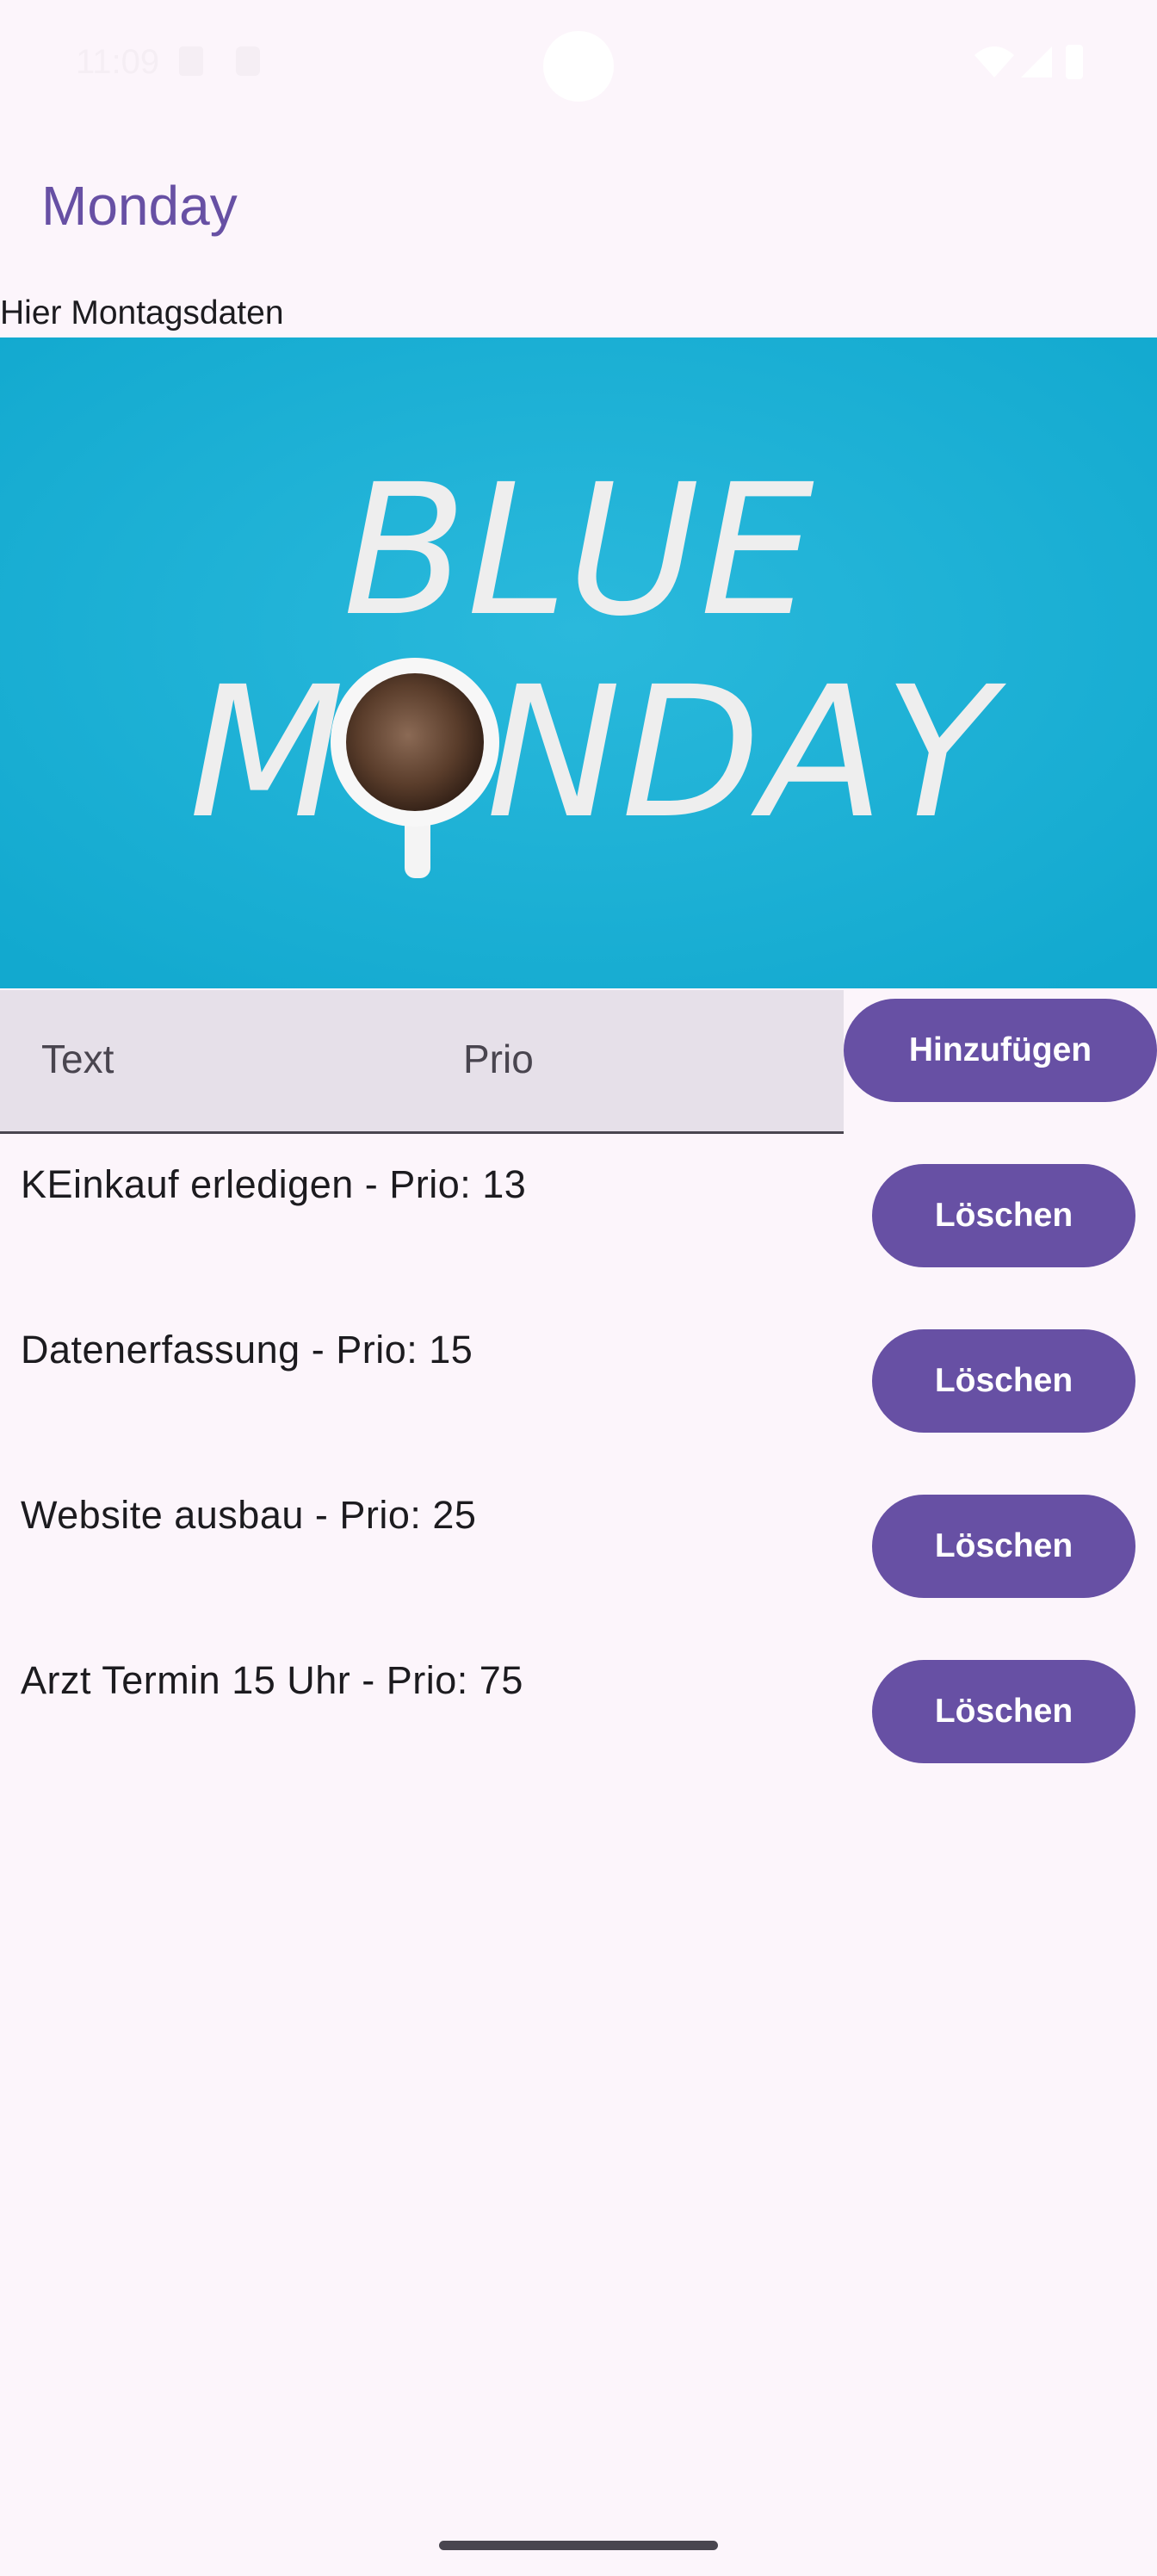 This screenshot has width=1157, height=2576. Describe the element at coordinates (579, 2546) in the screenshot. I see `home-indicator` at that location.